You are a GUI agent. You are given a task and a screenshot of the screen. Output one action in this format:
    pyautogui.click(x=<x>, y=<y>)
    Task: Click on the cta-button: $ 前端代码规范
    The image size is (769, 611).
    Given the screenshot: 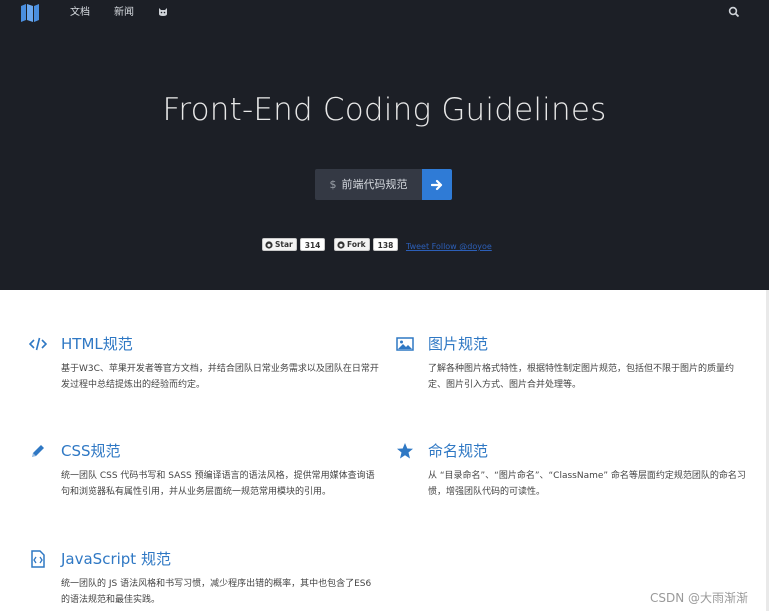 What is the action you would take?
    pyautogui.click(x=383, y=184)
    